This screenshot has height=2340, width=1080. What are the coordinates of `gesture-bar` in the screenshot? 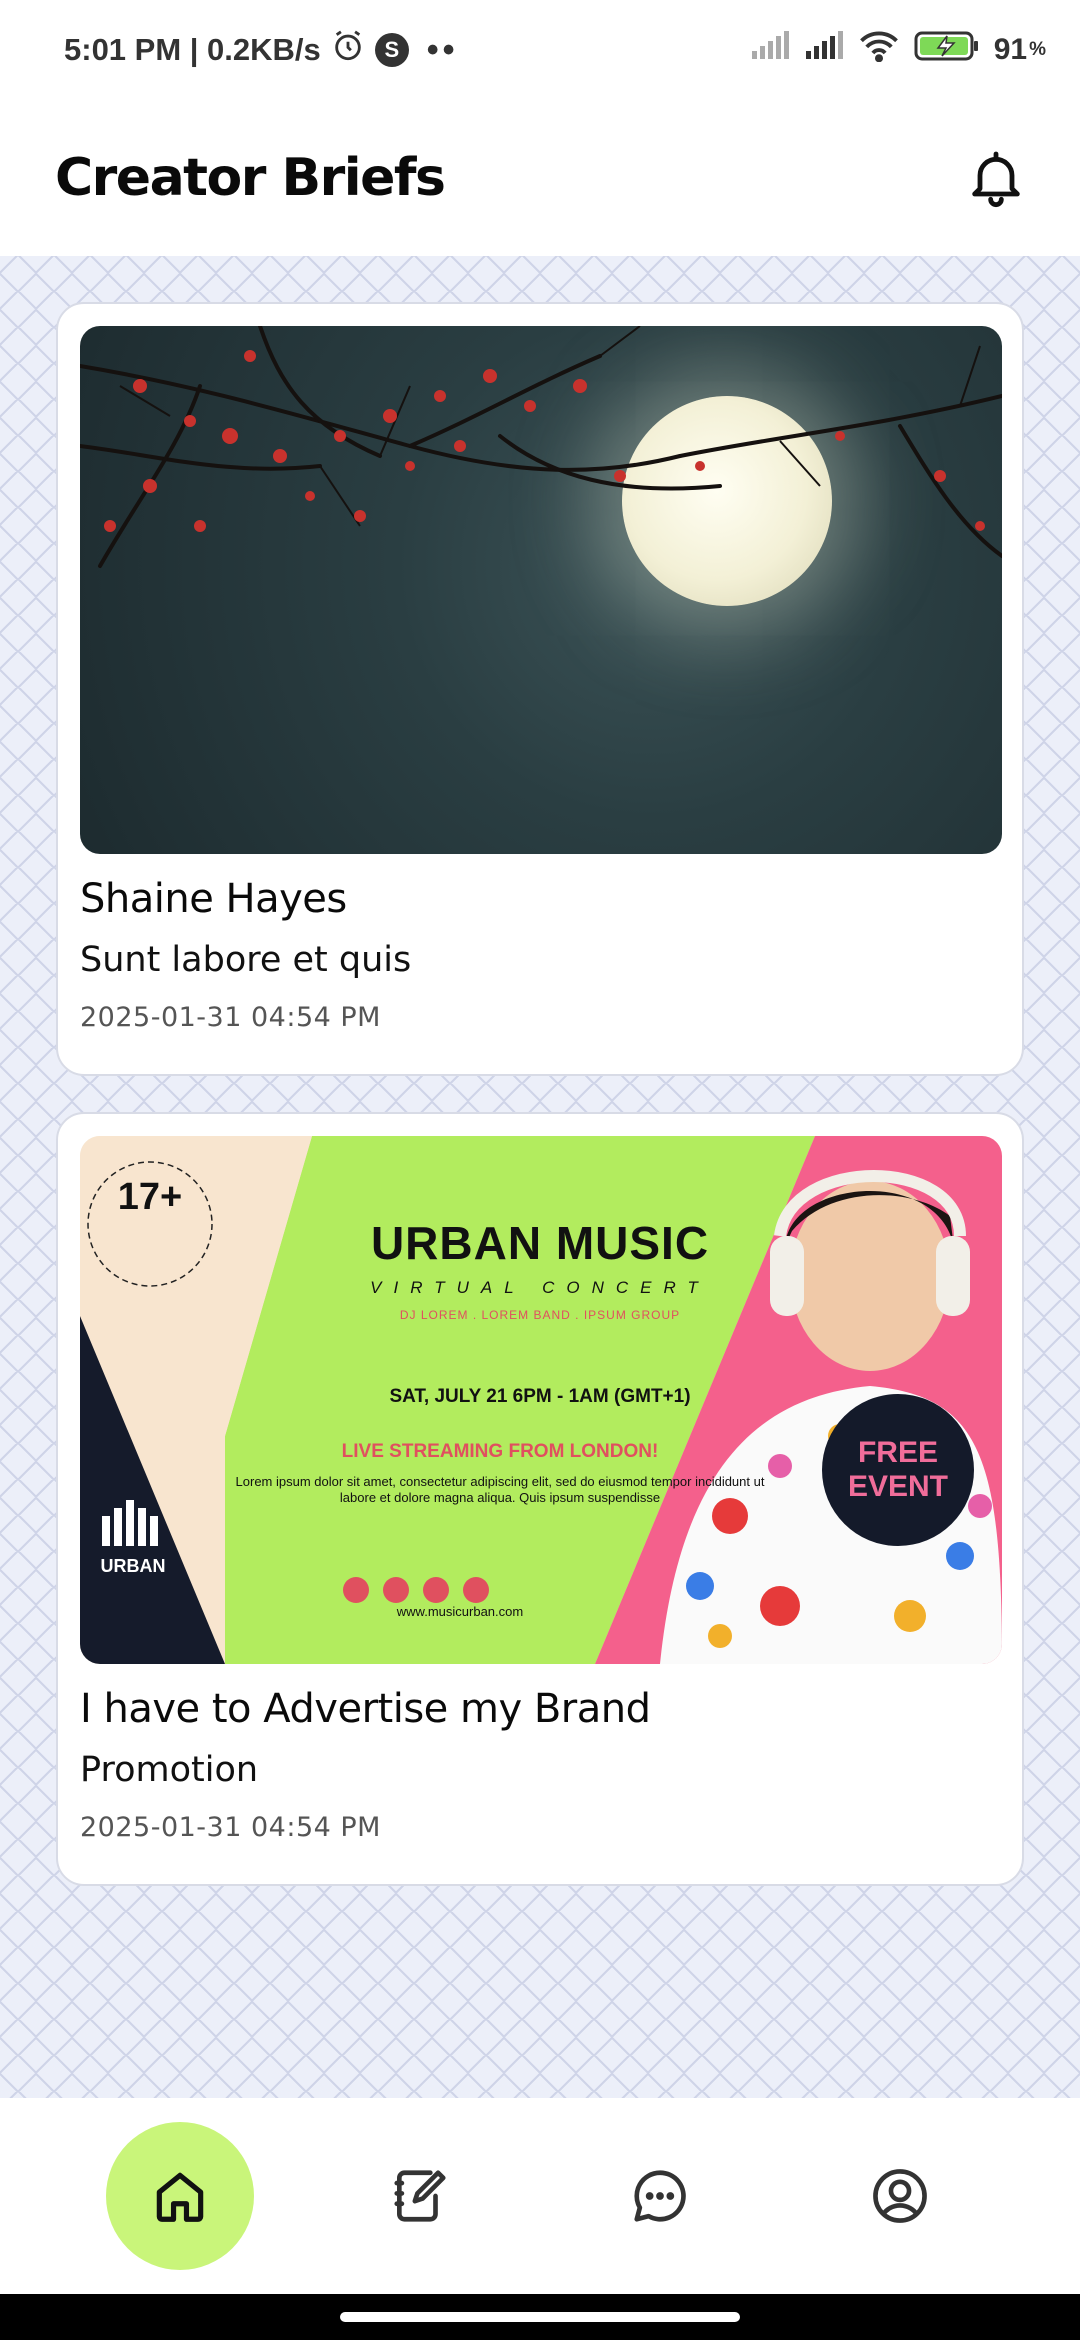 It's located at (540, 2317).